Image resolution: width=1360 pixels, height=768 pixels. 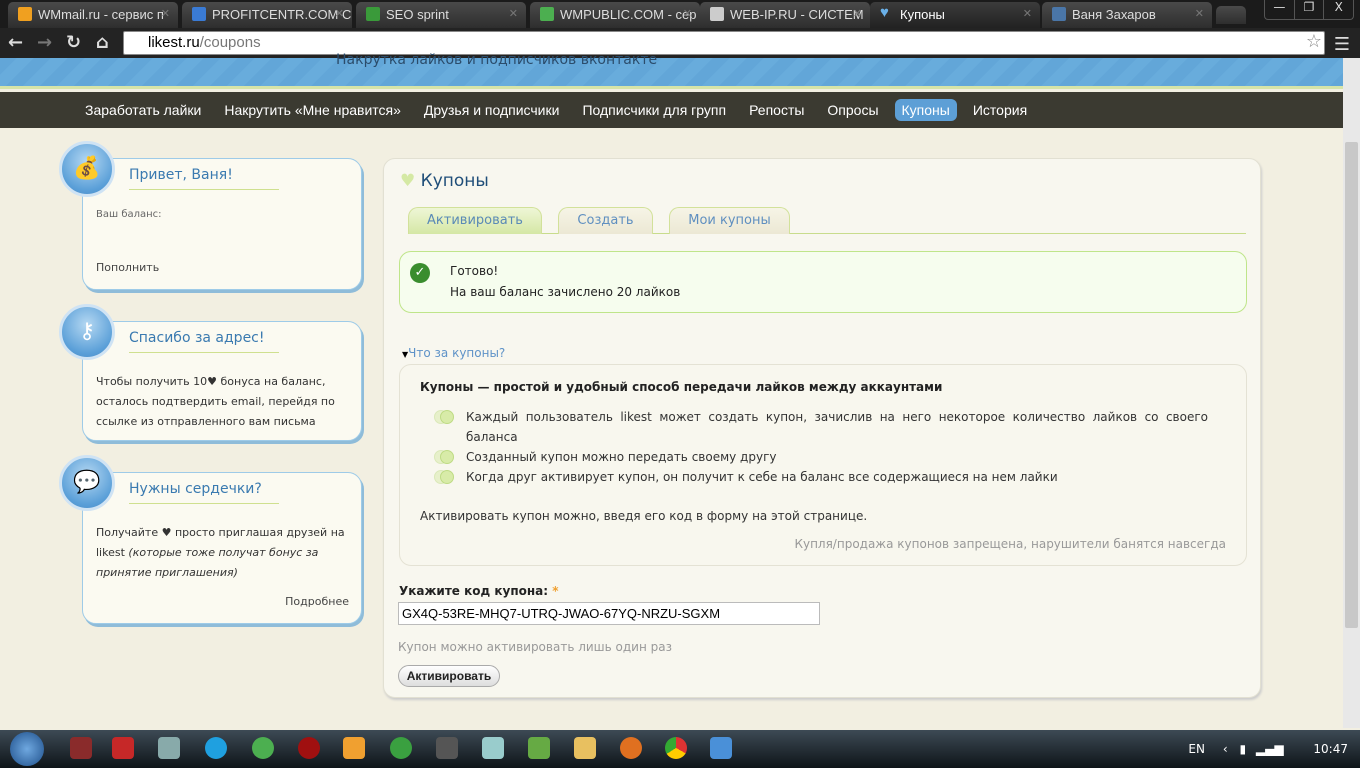 I want to click on nav-history: История, so click(x=1000, y=110).